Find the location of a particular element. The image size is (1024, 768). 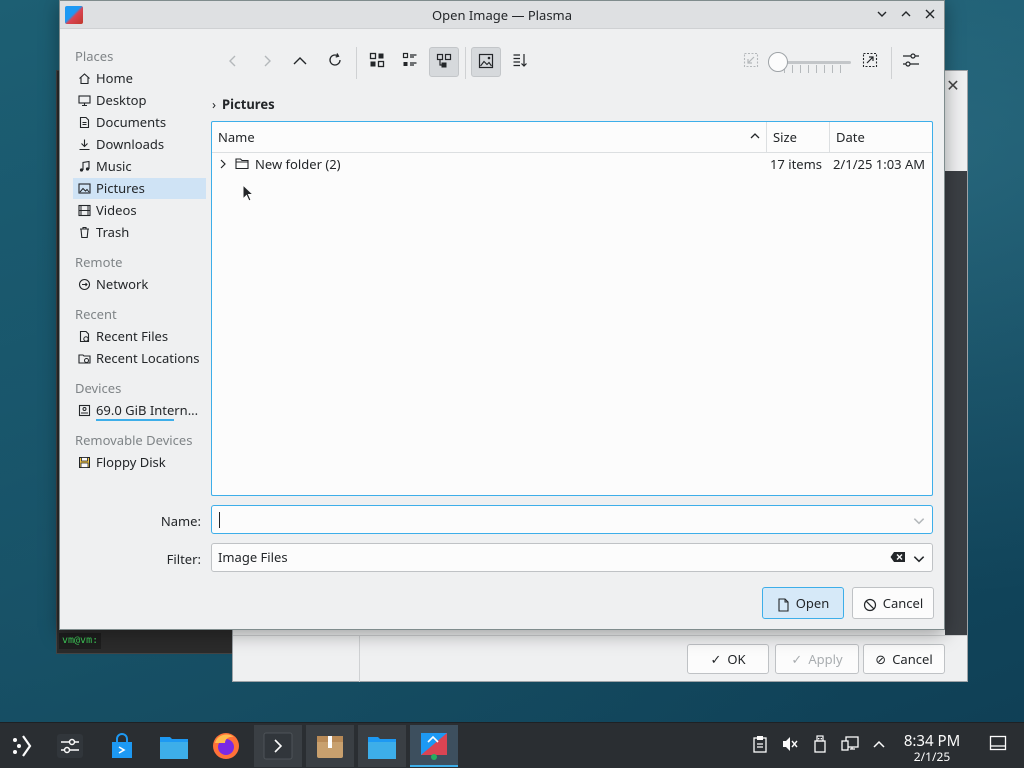

chevron-left-icon is located at coordinates (232, 61).